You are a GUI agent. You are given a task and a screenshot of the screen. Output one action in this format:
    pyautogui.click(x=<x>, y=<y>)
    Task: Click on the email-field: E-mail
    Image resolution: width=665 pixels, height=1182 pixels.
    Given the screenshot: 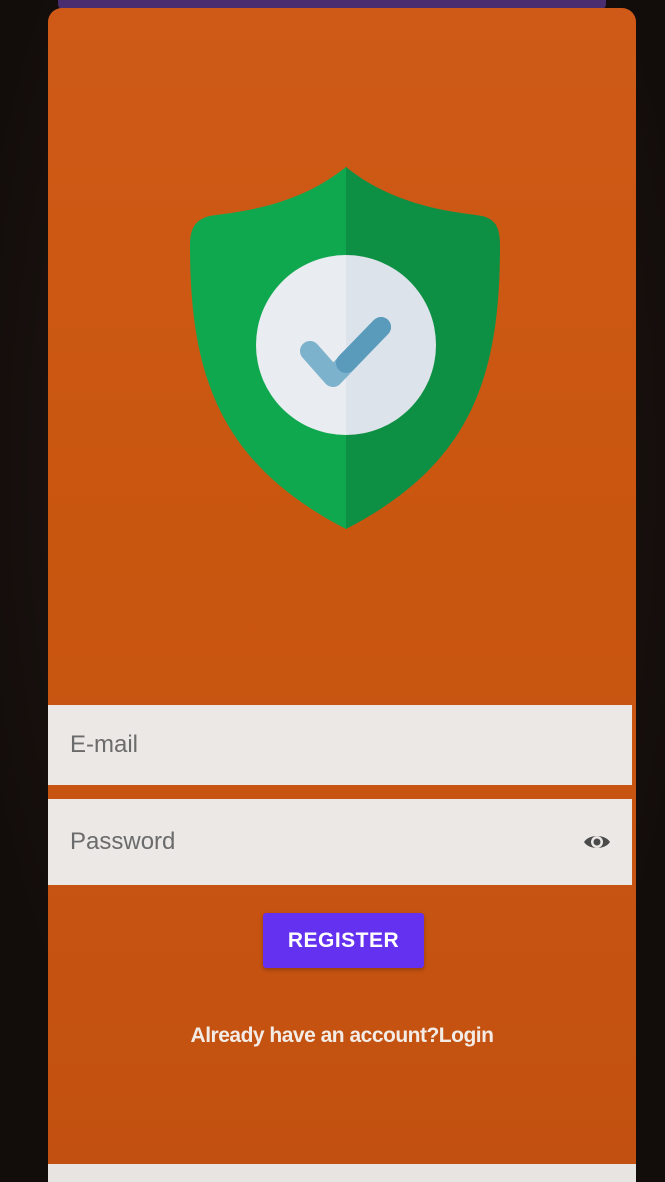 What is the action you would take?
    pyautogui.click(x=340, y=745)
    